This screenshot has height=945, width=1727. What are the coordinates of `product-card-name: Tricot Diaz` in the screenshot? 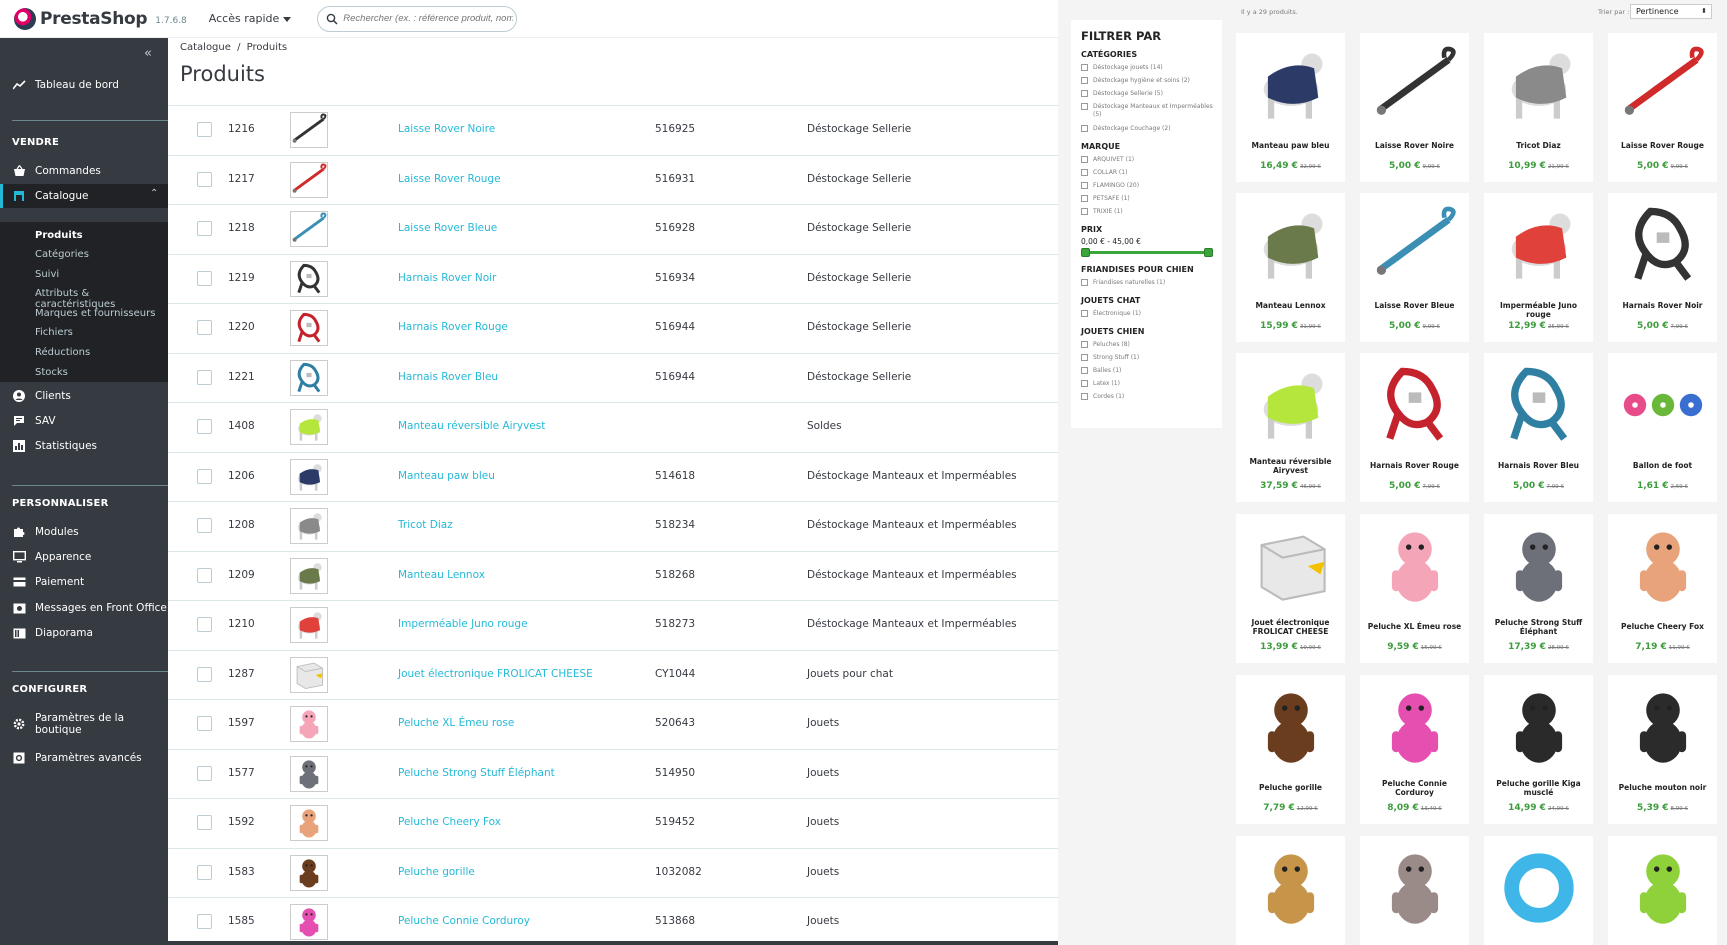 It's located at (1538, 145).